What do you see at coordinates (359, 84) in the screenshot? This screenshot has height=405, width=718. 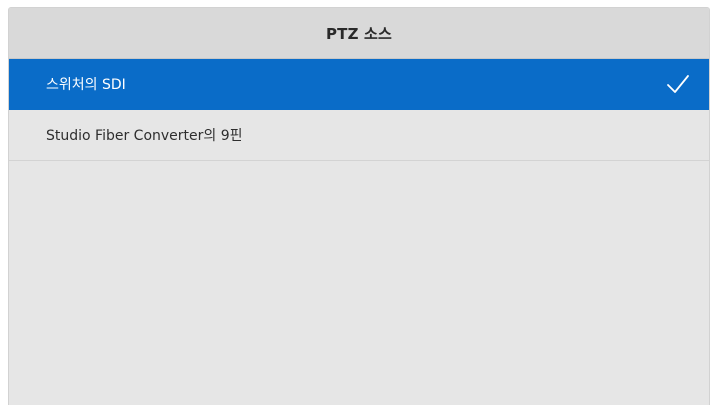 I see `list-item-switcher-sdi: 스위처의 SDI` at bounding box center [359, 84].